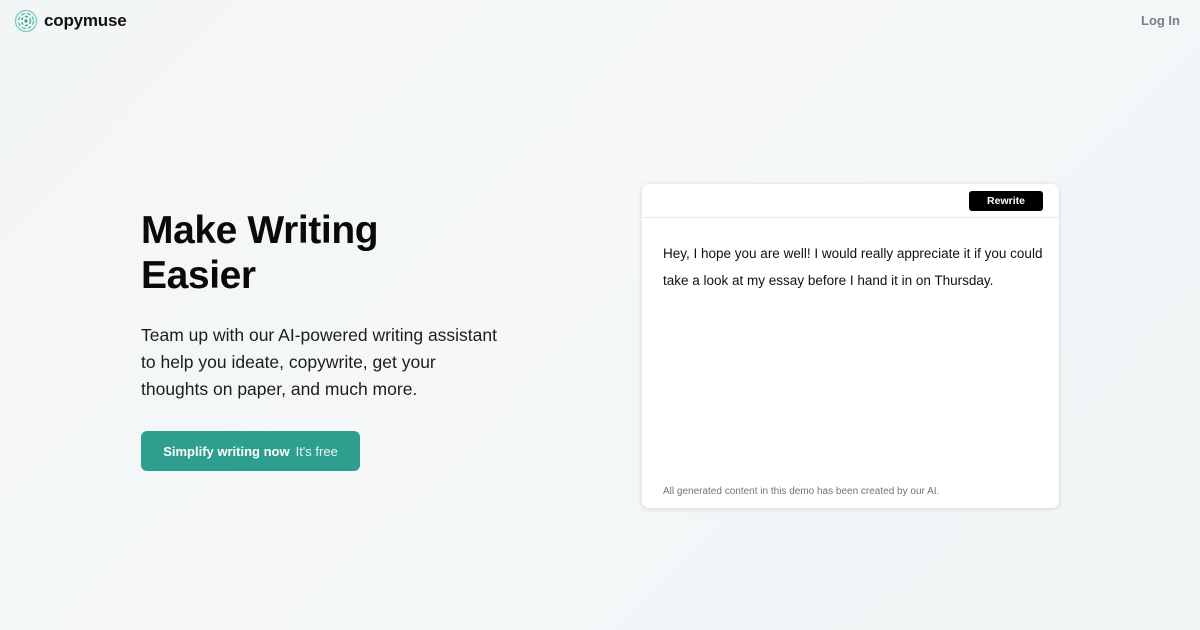 The height and width of the screenshot is (630, 1200). I want to click on cta-main-label: Simplify writing now, so click(226, 451).